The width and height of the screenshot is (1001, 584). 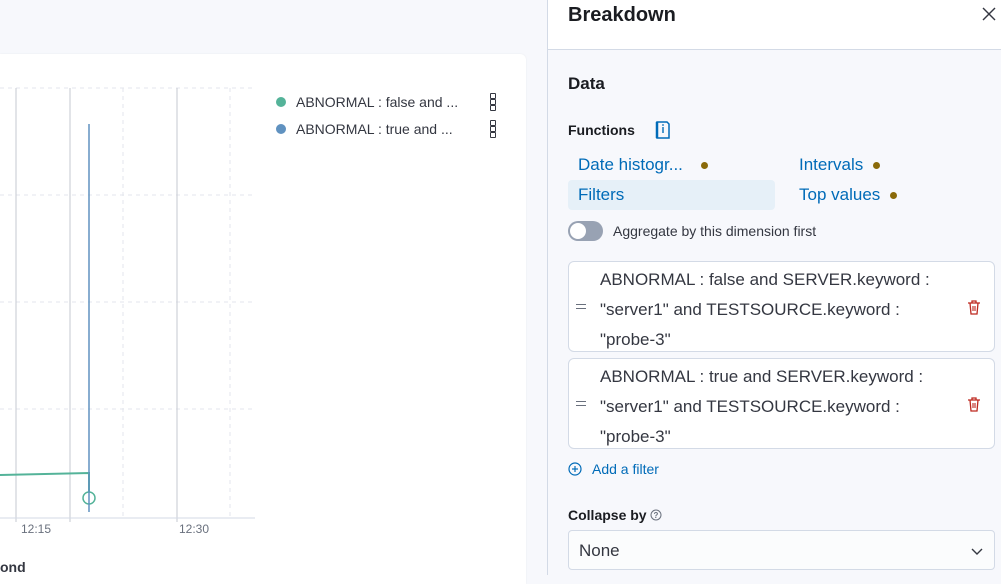 What do you see at coordinates (663, 130) in the screenshot?
I see `documentation-icon` at bounding box center [663, 130].